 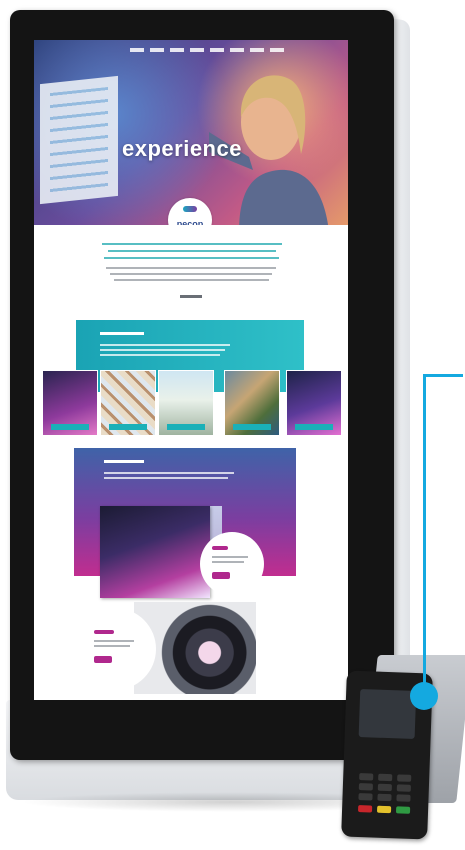 What do you see at coordinates (79, 140) in the screenshot?
I see `hero-touchscreen-image` at bounding box center [79, 140].